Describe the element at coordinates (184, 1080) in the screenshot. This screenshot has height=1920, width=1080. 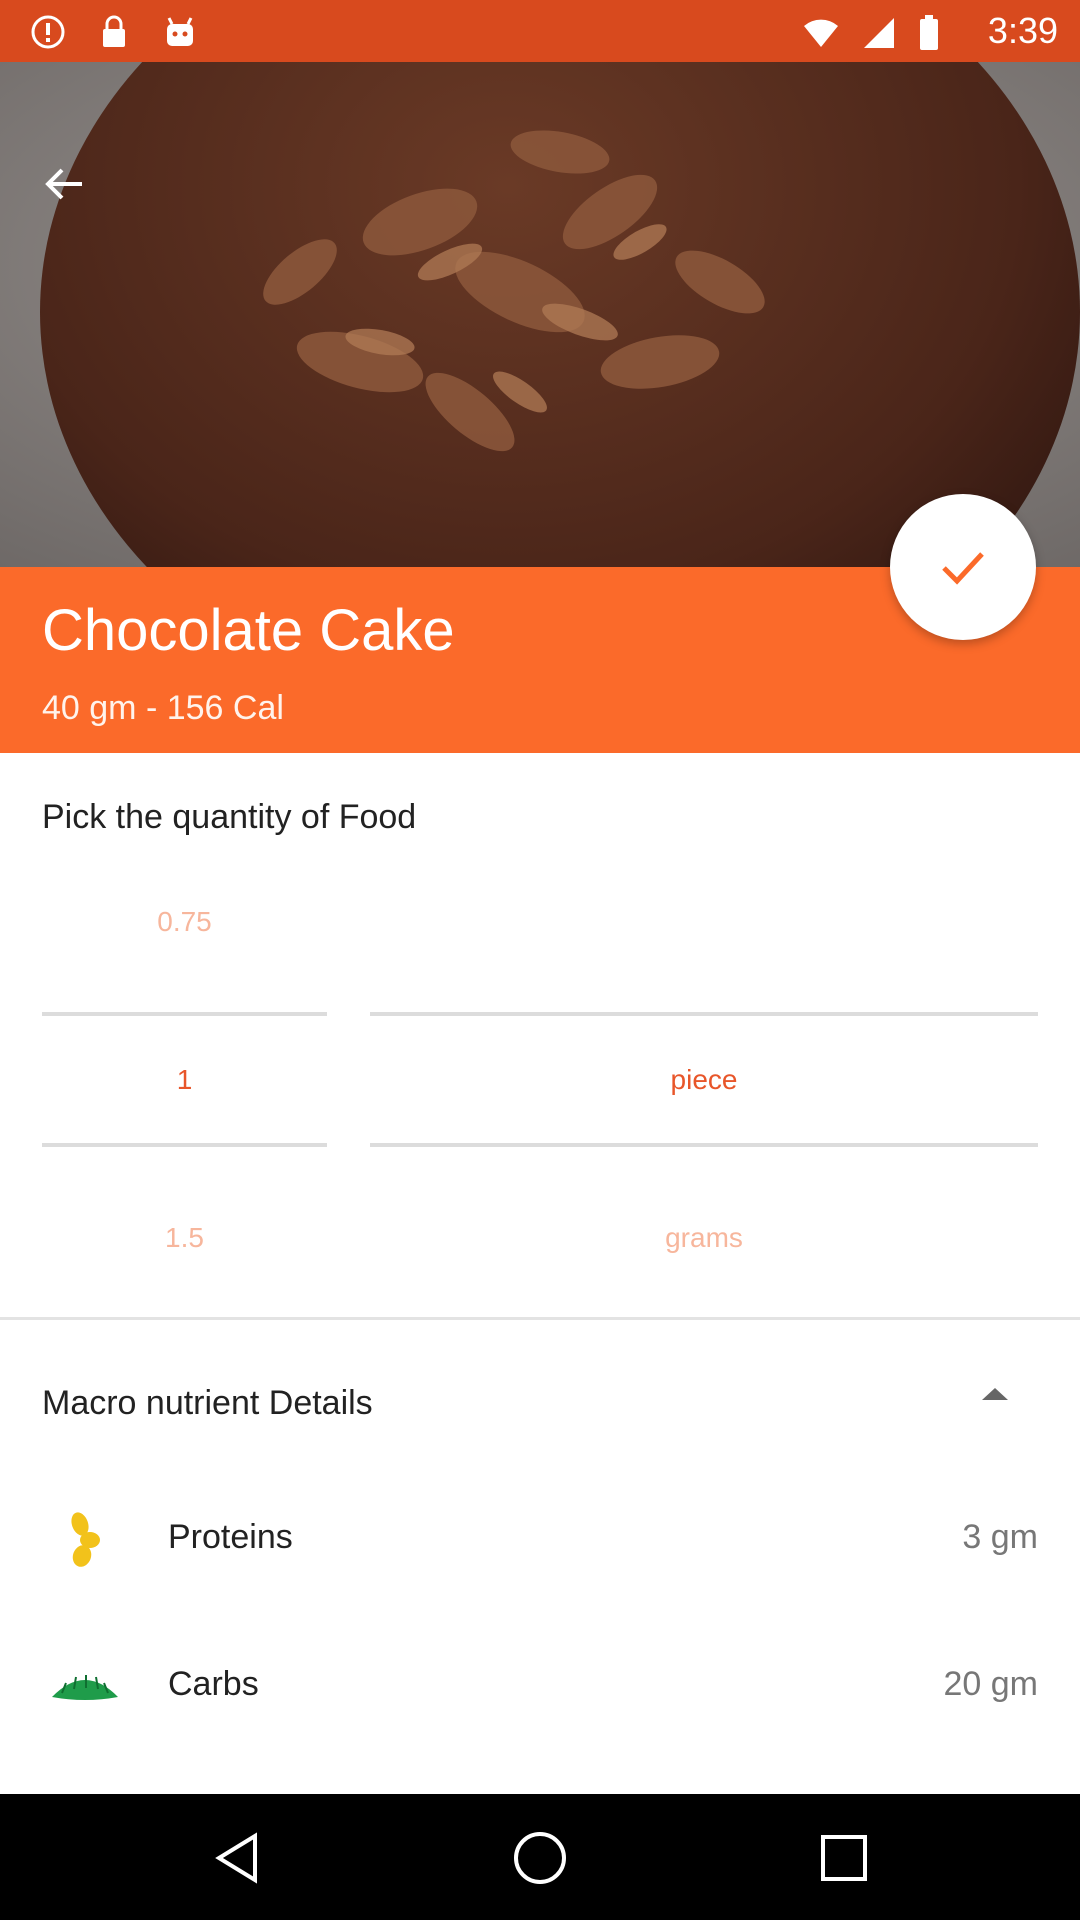
I see `amount-option-selected: 1` at that location.